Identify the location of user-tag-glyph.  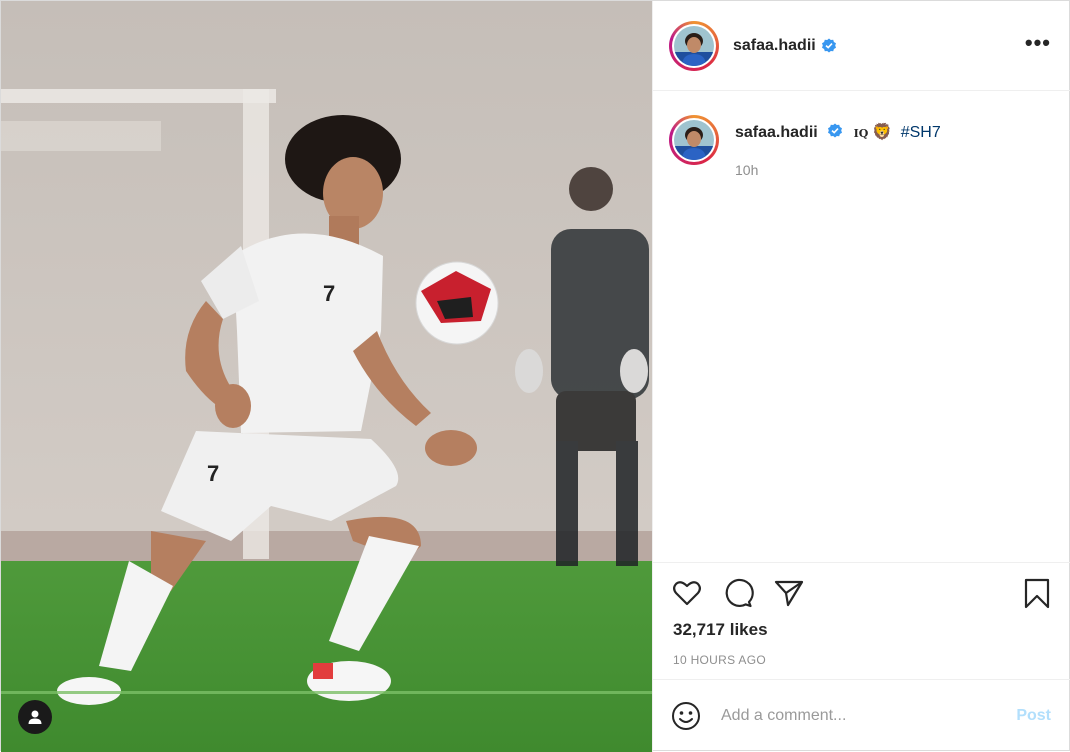
(35, 717).